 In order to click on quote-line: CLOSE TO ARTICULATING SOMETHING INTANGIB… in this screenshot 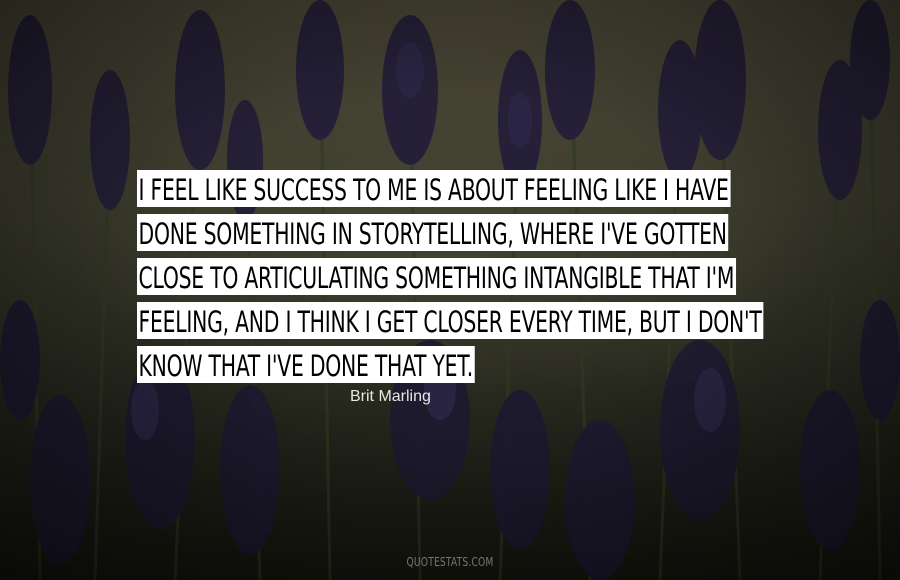, I will do `click(457, 280)`.